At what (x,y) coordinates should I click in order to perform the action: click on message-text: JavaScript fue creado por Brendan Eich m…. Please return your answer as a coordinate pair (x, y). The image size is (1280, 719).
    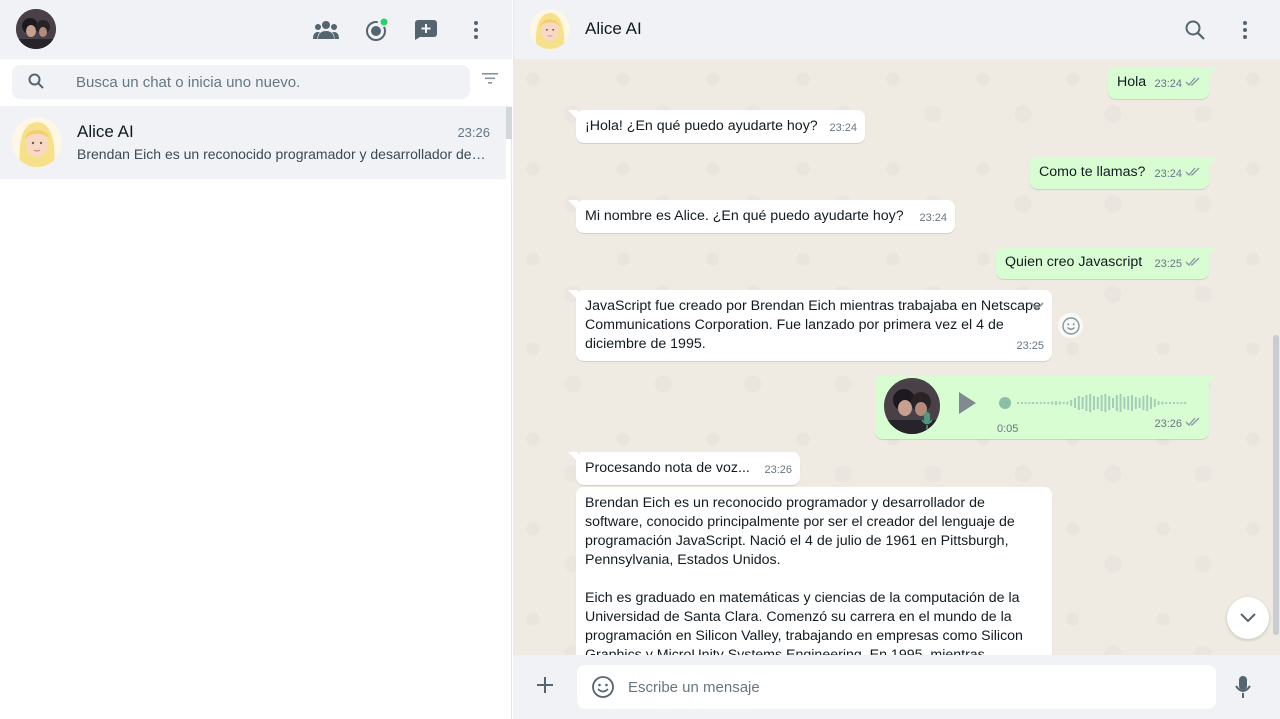
    Looking at the image, I should click on (813, 325).